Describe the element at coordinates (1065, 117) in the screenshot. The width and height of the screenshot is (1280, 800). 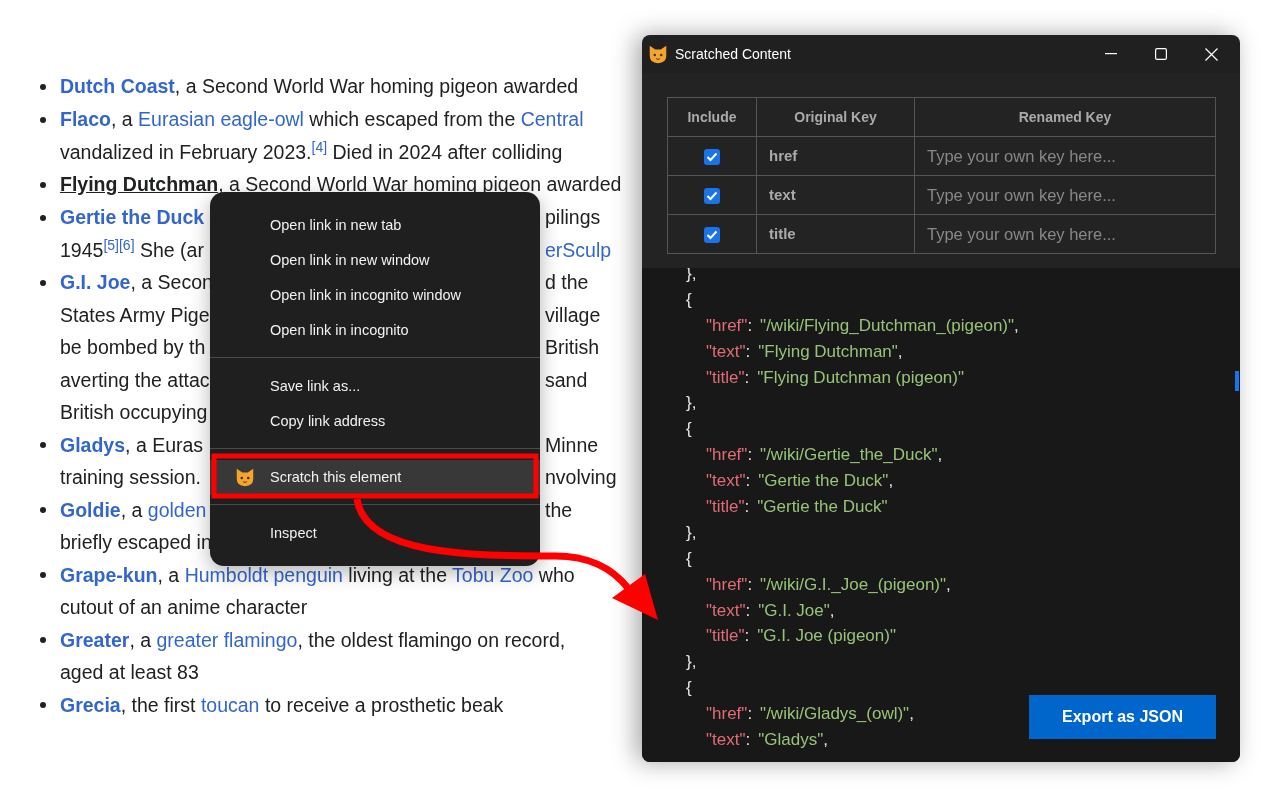
I see `column-header: Renamed Key` at that location.